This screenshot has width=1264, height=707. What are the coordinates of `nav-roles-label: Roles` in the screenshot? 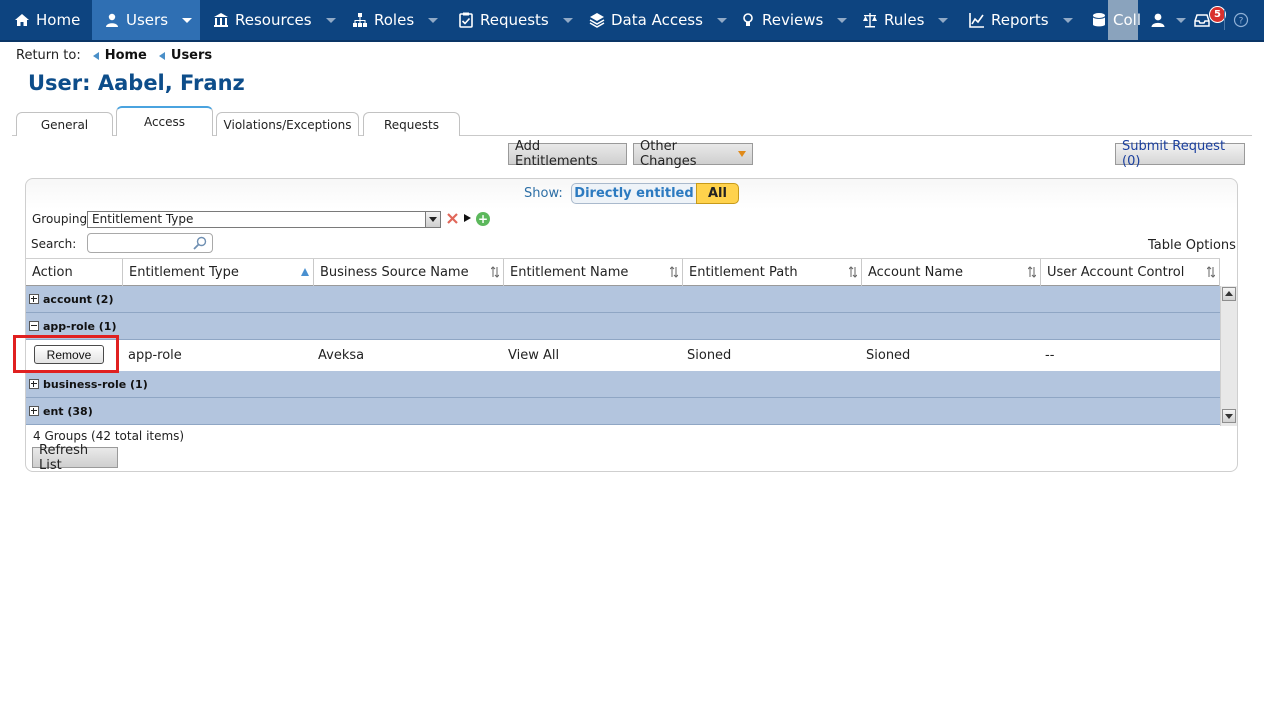 It's located at (394, 20).